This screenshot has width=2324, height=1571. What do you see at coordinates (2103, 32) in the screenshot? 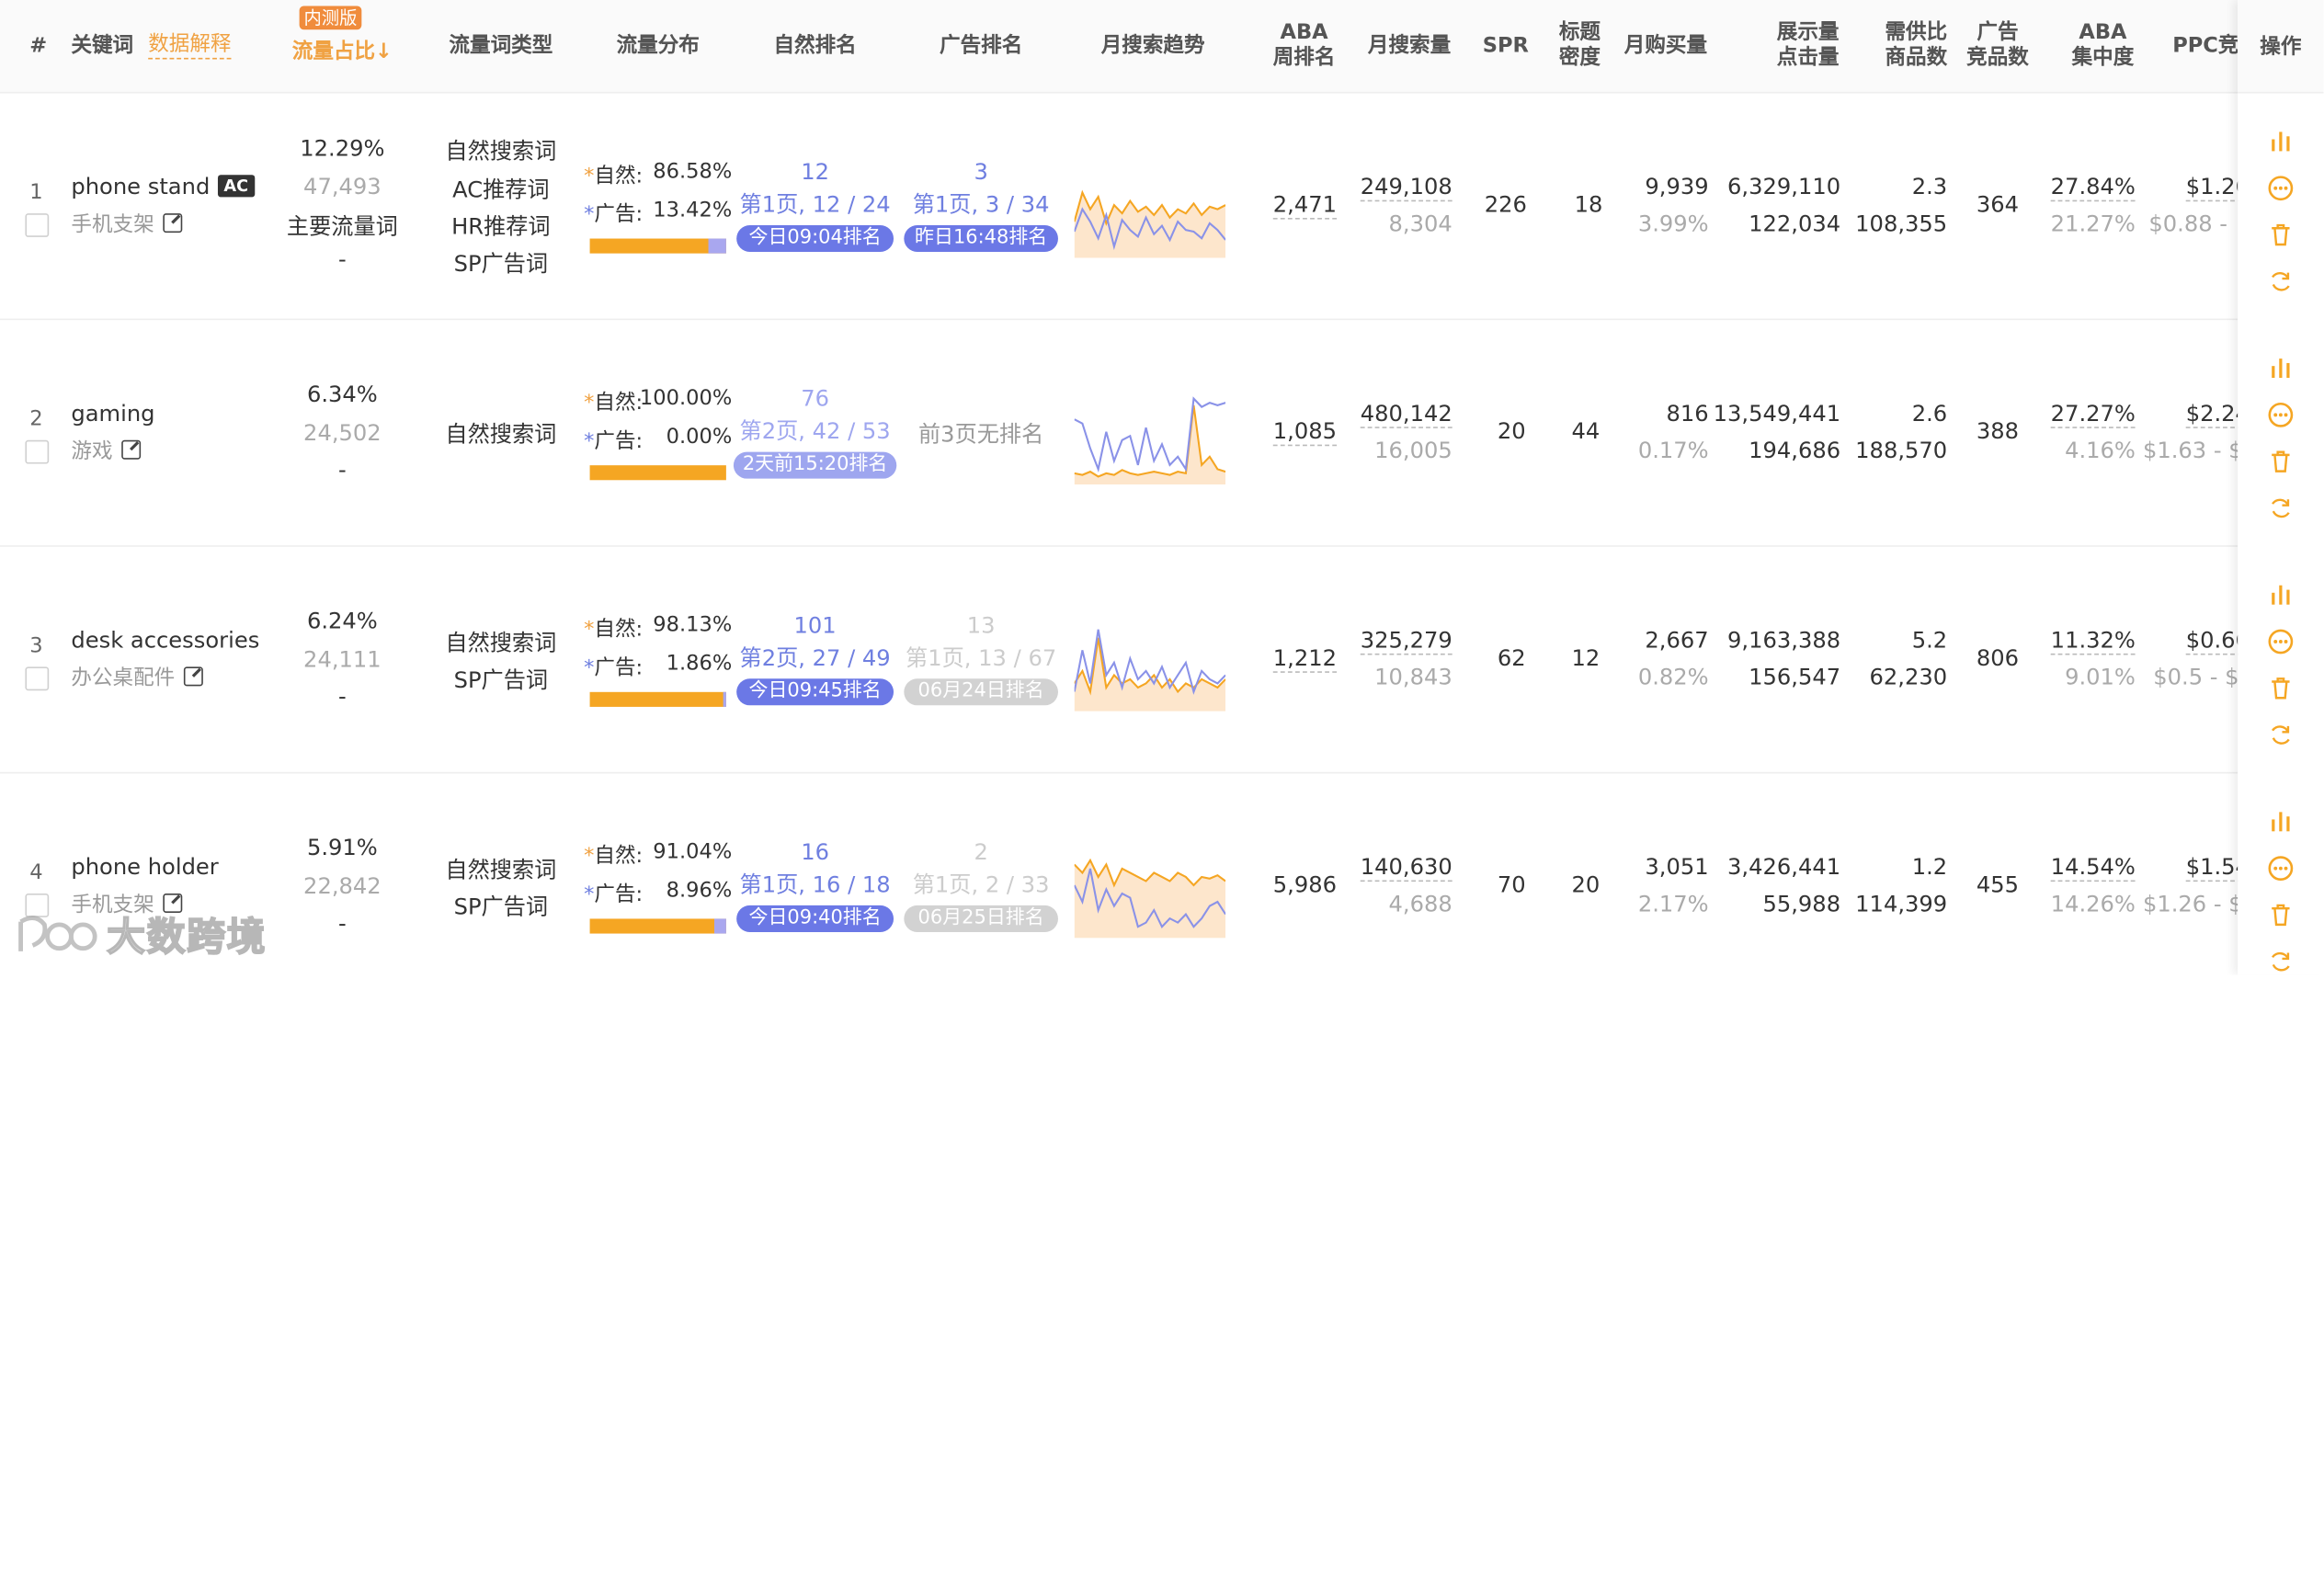
I see `col-abaconc-line1: ABA` at bounding box center [2103, 32].